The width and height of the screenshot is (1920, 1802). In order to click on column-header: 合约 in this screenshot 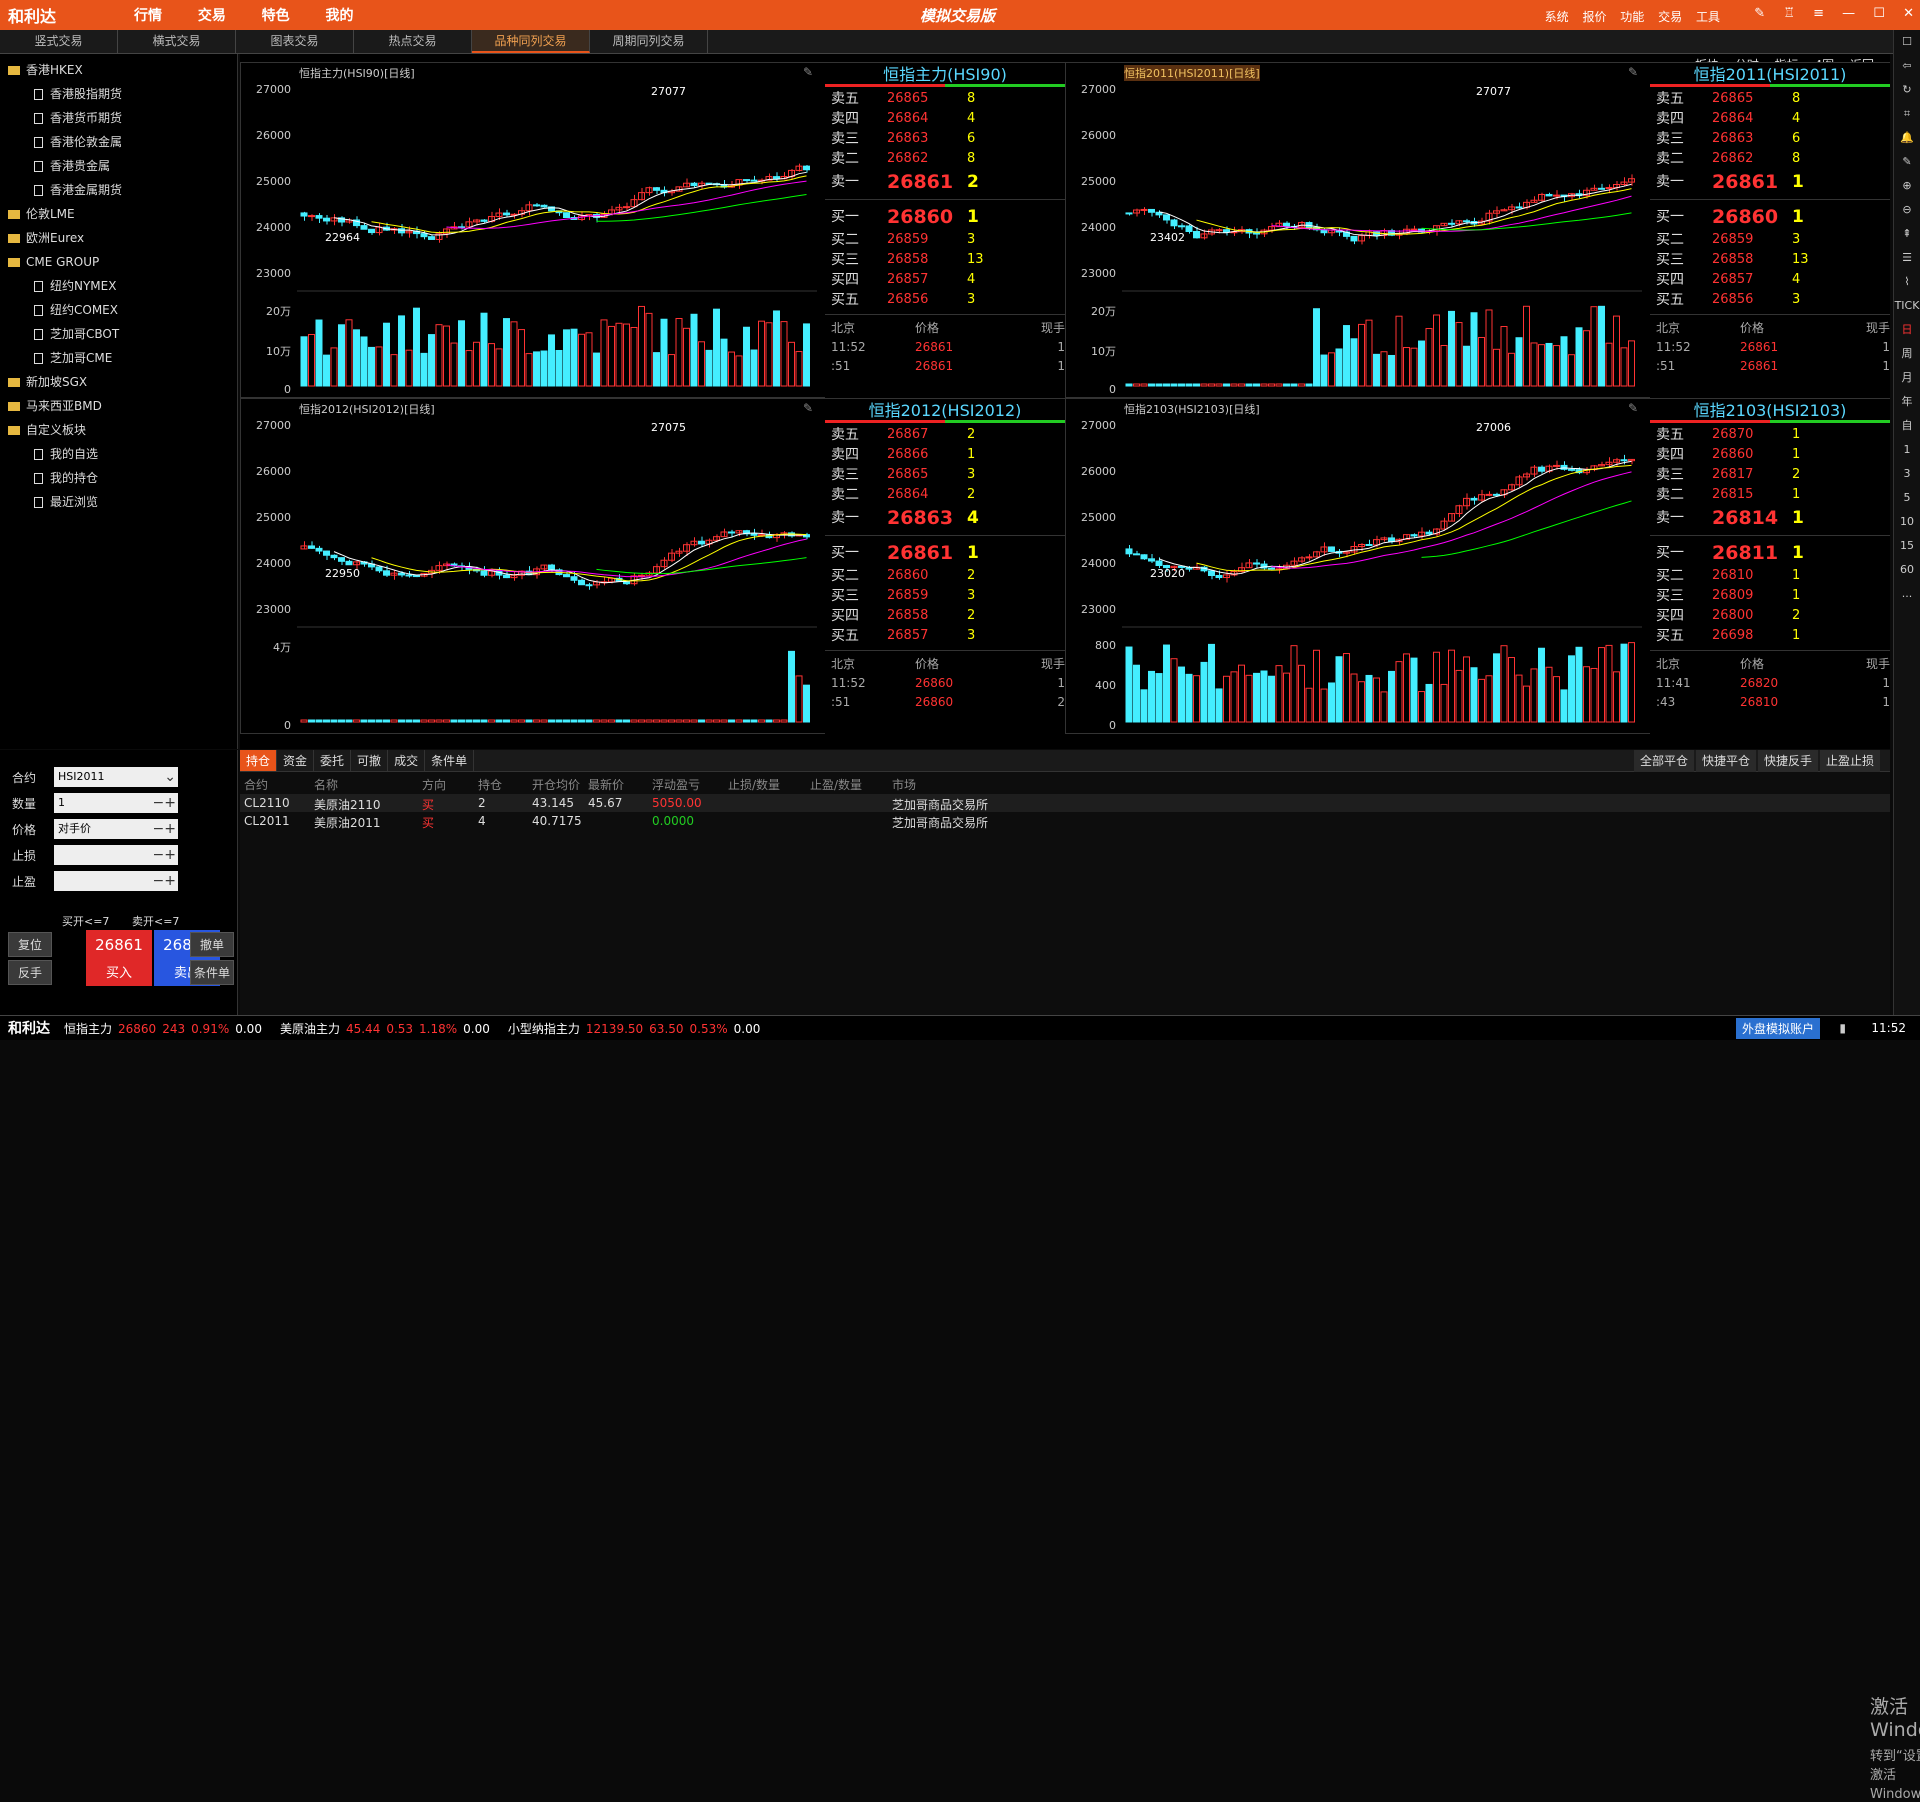, I will do `click(256, 784)`.